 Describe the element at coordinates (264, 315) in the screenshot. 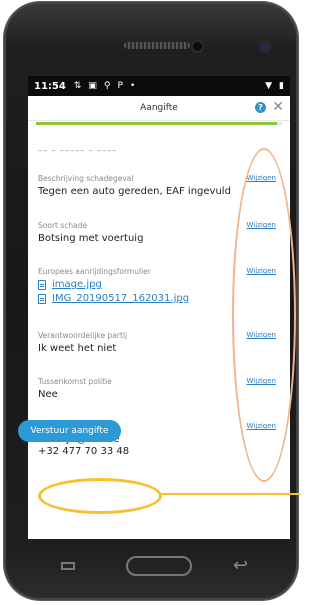

I see `edit-links-highlight` at that location.